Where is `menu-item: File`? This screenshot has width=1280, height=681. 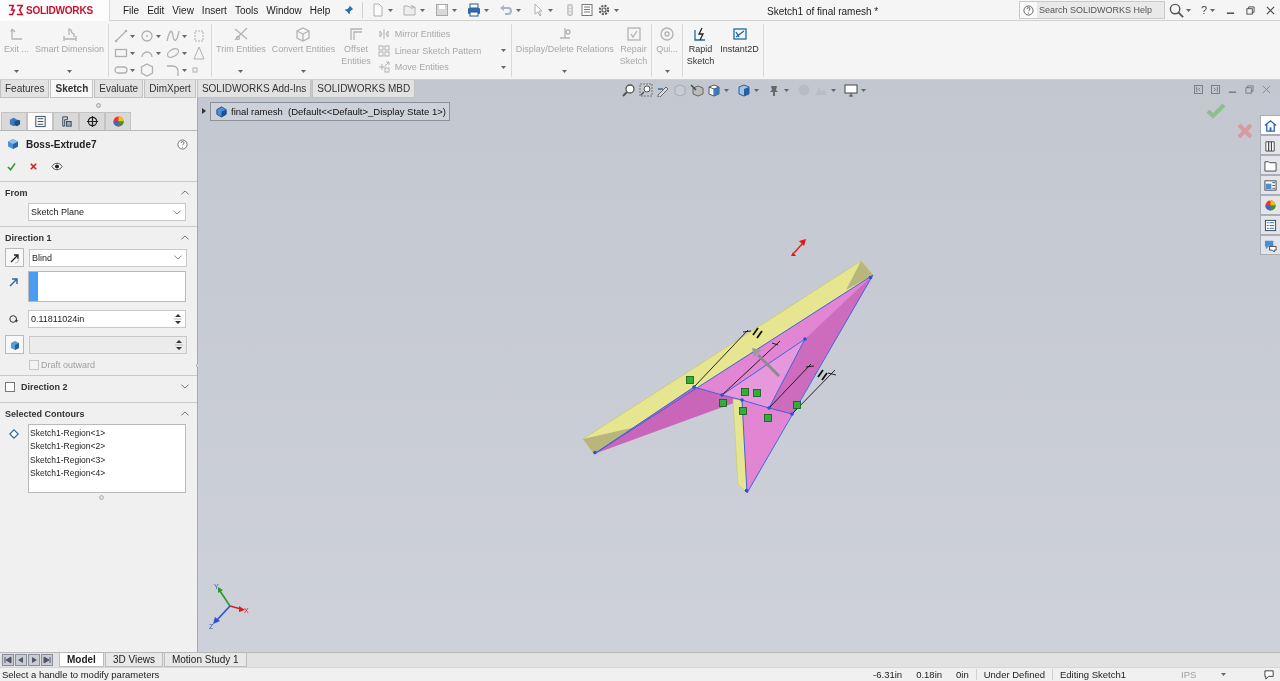 menu-item: File is located at coordinates (131, 10).